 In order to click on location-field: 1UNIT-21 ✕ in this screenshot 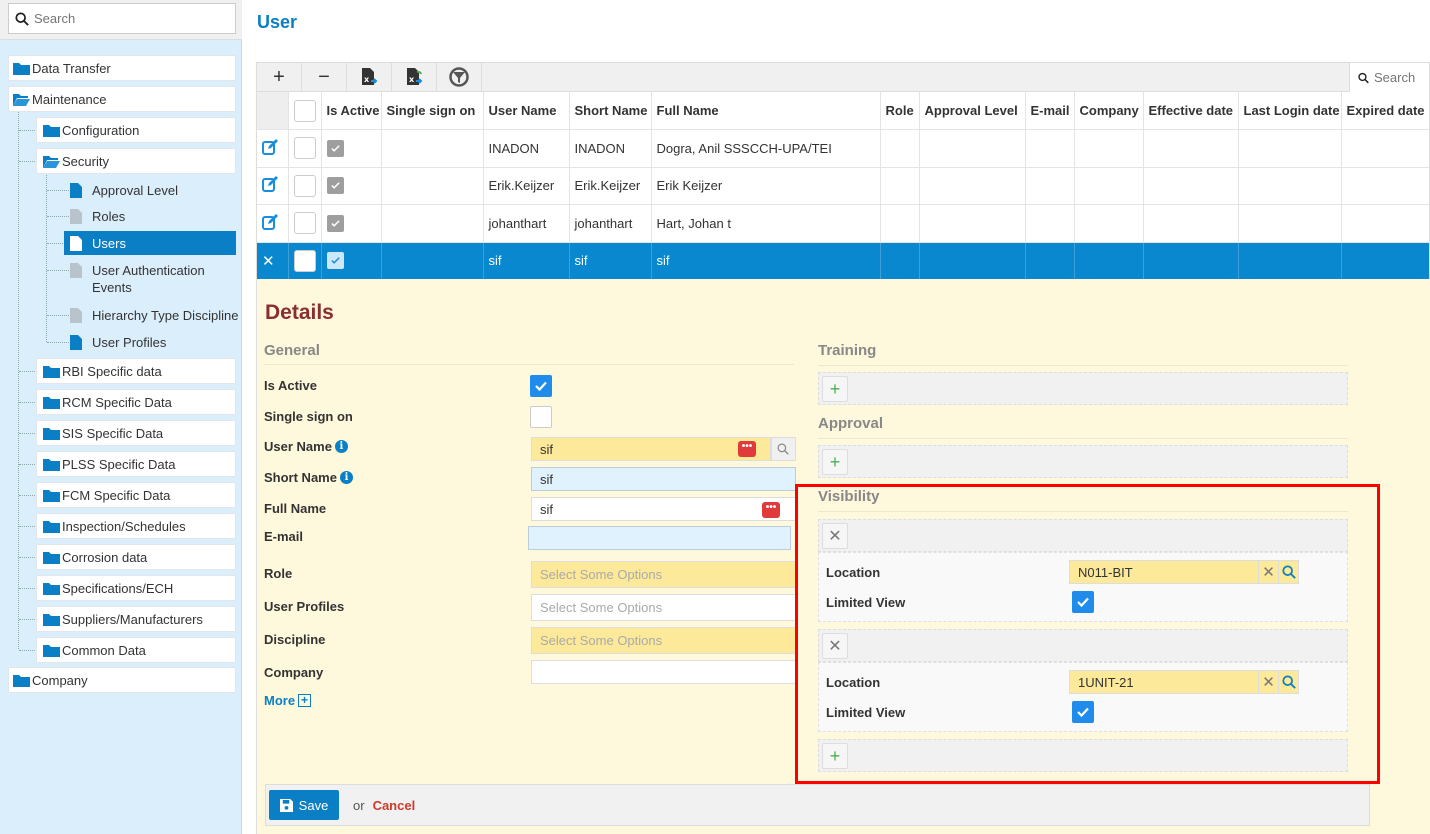, I will do `click(1184, 682)`.